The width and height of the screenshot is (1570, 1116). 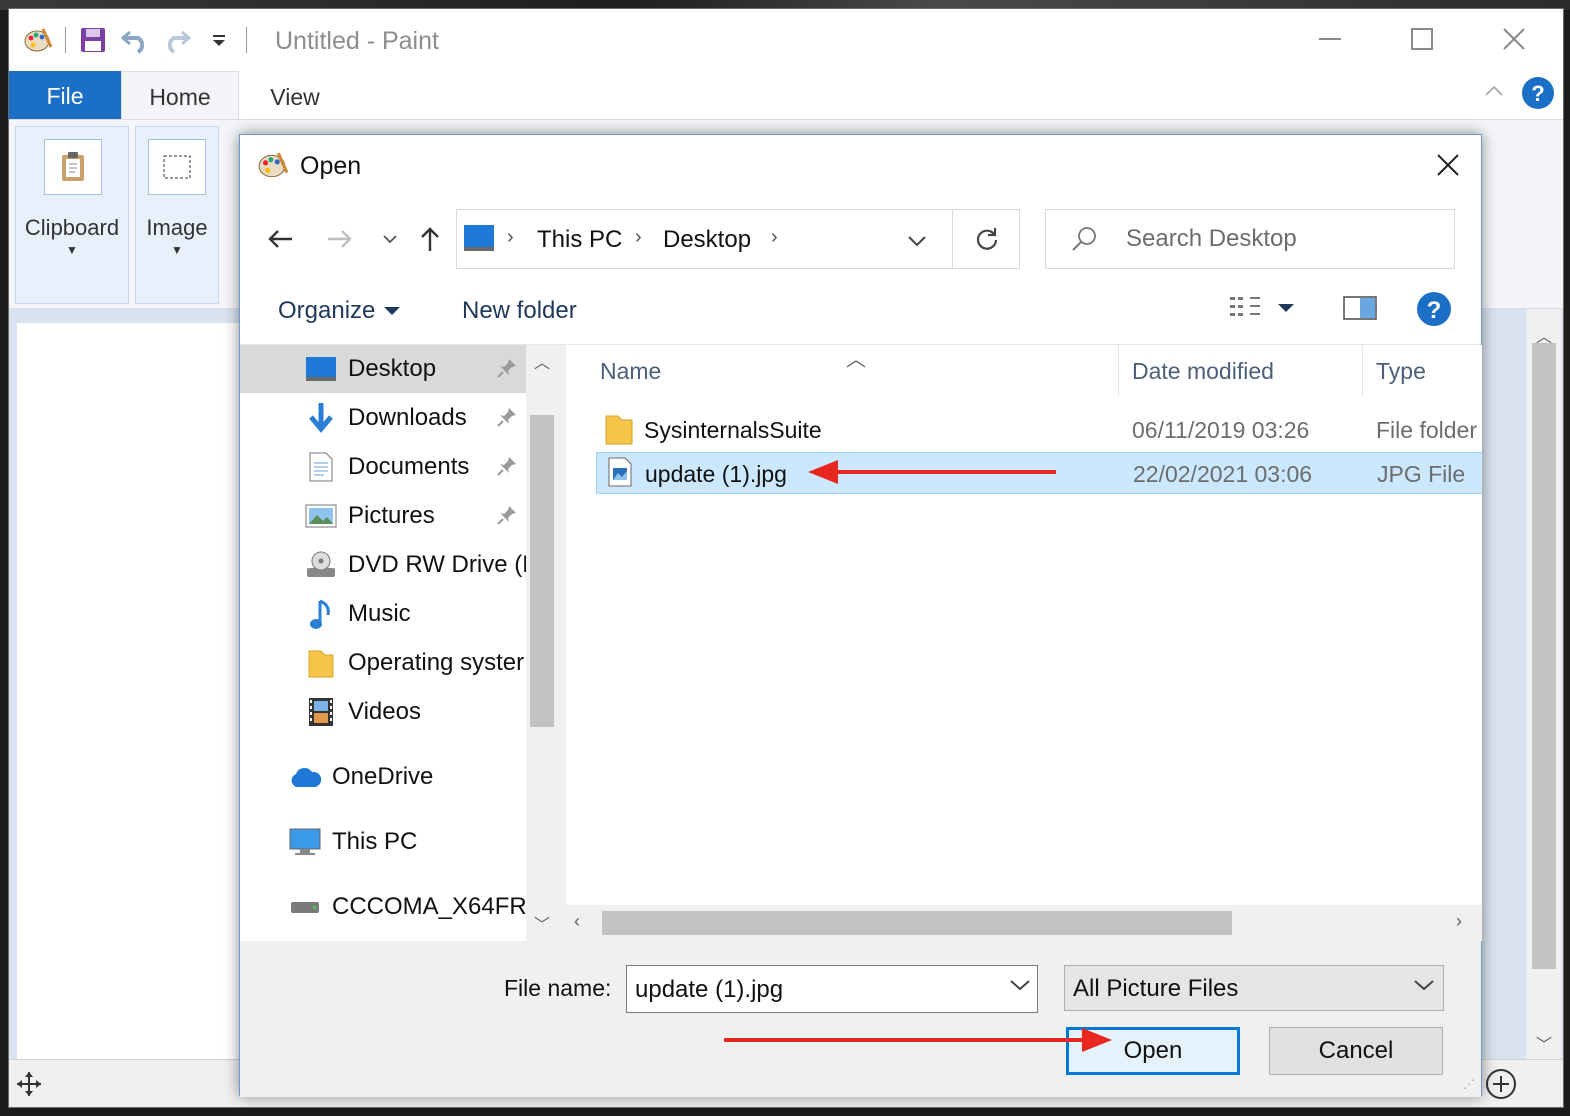 I want to click on save-icon, so click(x=93, y=40).